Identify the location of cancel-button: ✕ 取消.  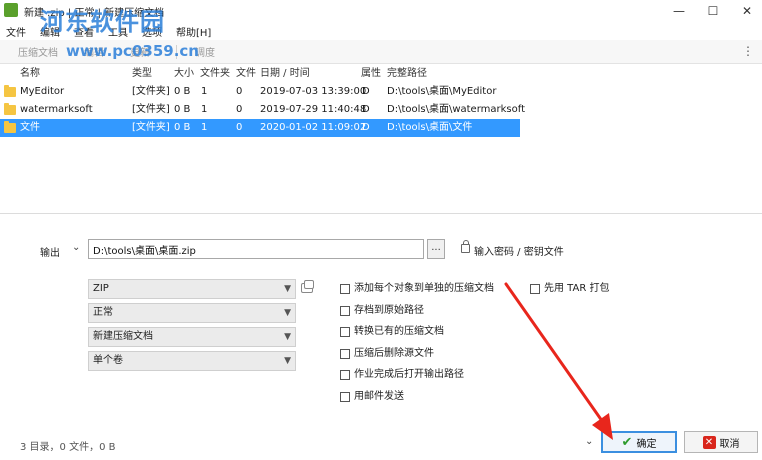
(721, 442).